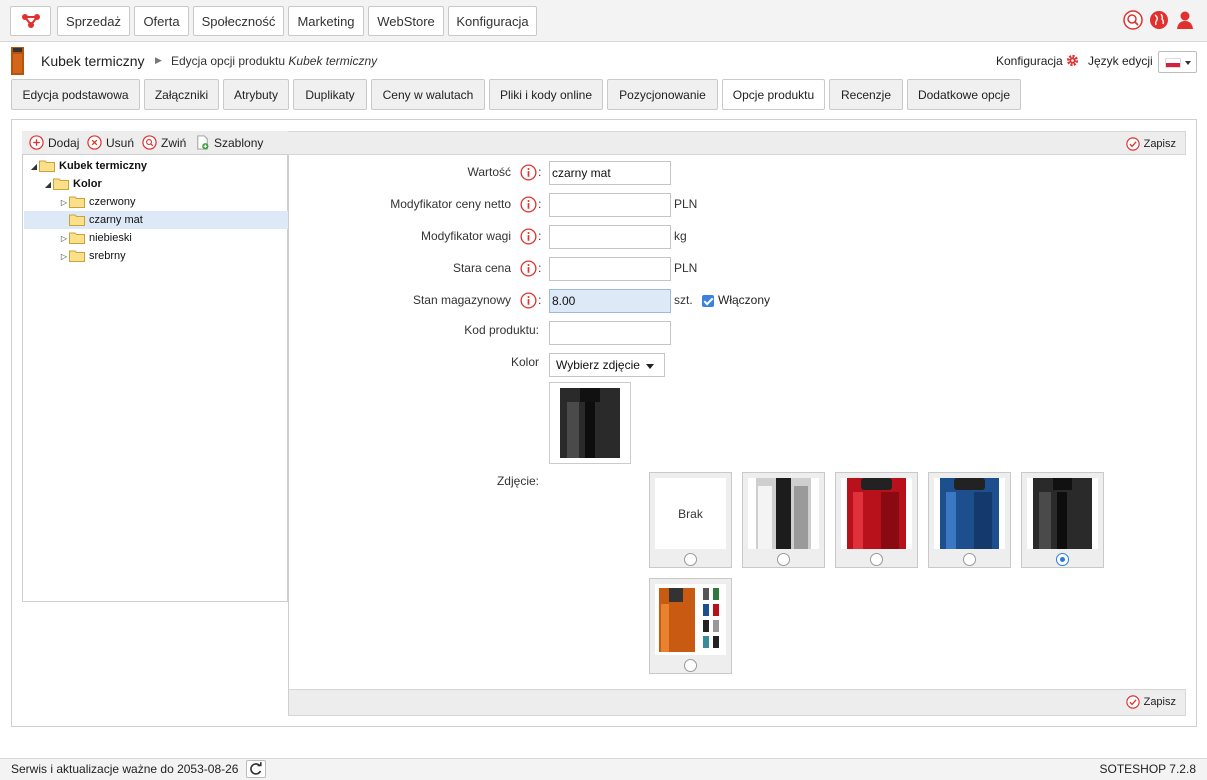 This screenshot has height=780, width=1207. What do you see at coordinates (610, 237) in the screenshot?
I see `weight-modifier-field` at bounding box center [610, 237].